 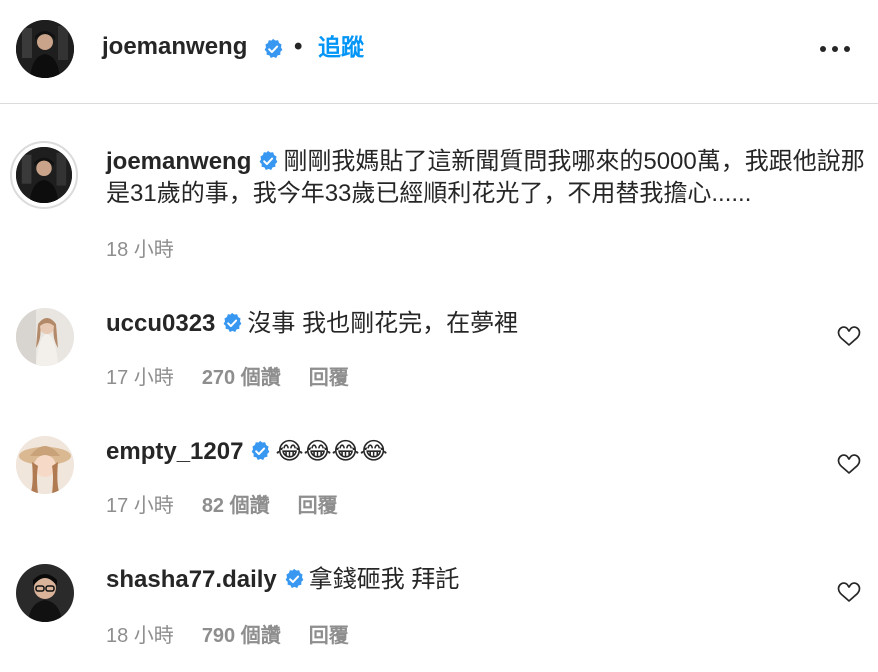 I want to click on comment-body: uccu0323 沒事 我也剛花完，在夢裡, so click(x=312, y=324).